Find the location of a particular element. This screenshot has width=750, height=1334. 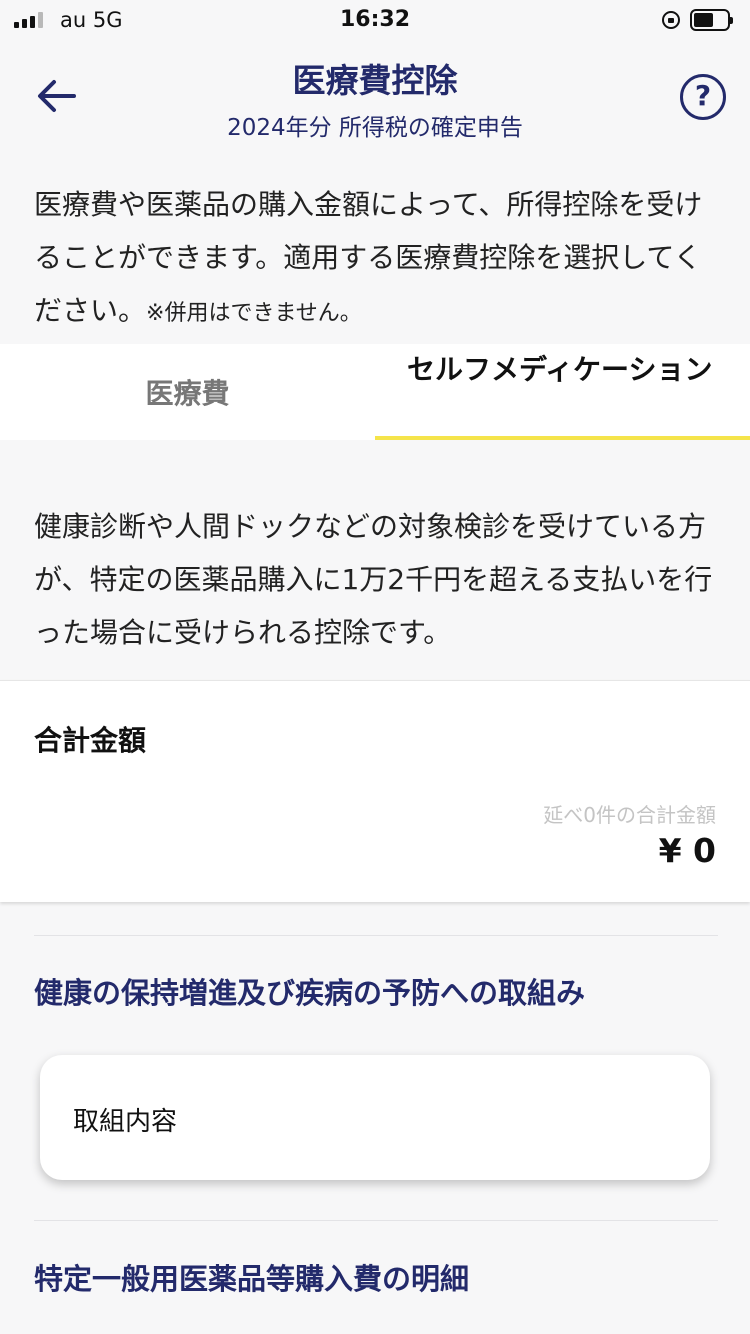

total-title: 合計金額 is located at coordinates (90, 740).